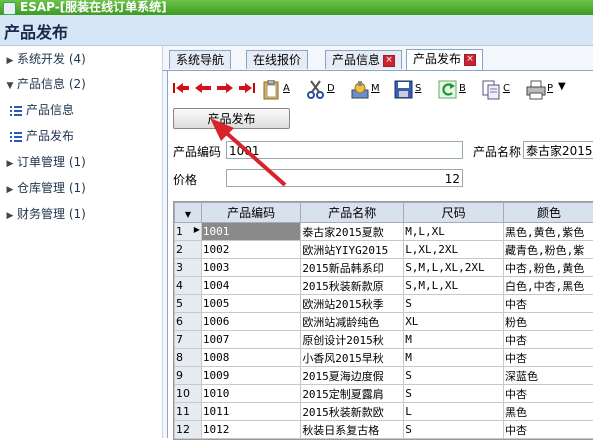 This screenshot has width=593, height=440. What do you see at coordinates (81, 84) in the screenshot?
I see `sidebar-item-product-info-group: ▼产品信息 (2)` at bounding box center [81, 84].